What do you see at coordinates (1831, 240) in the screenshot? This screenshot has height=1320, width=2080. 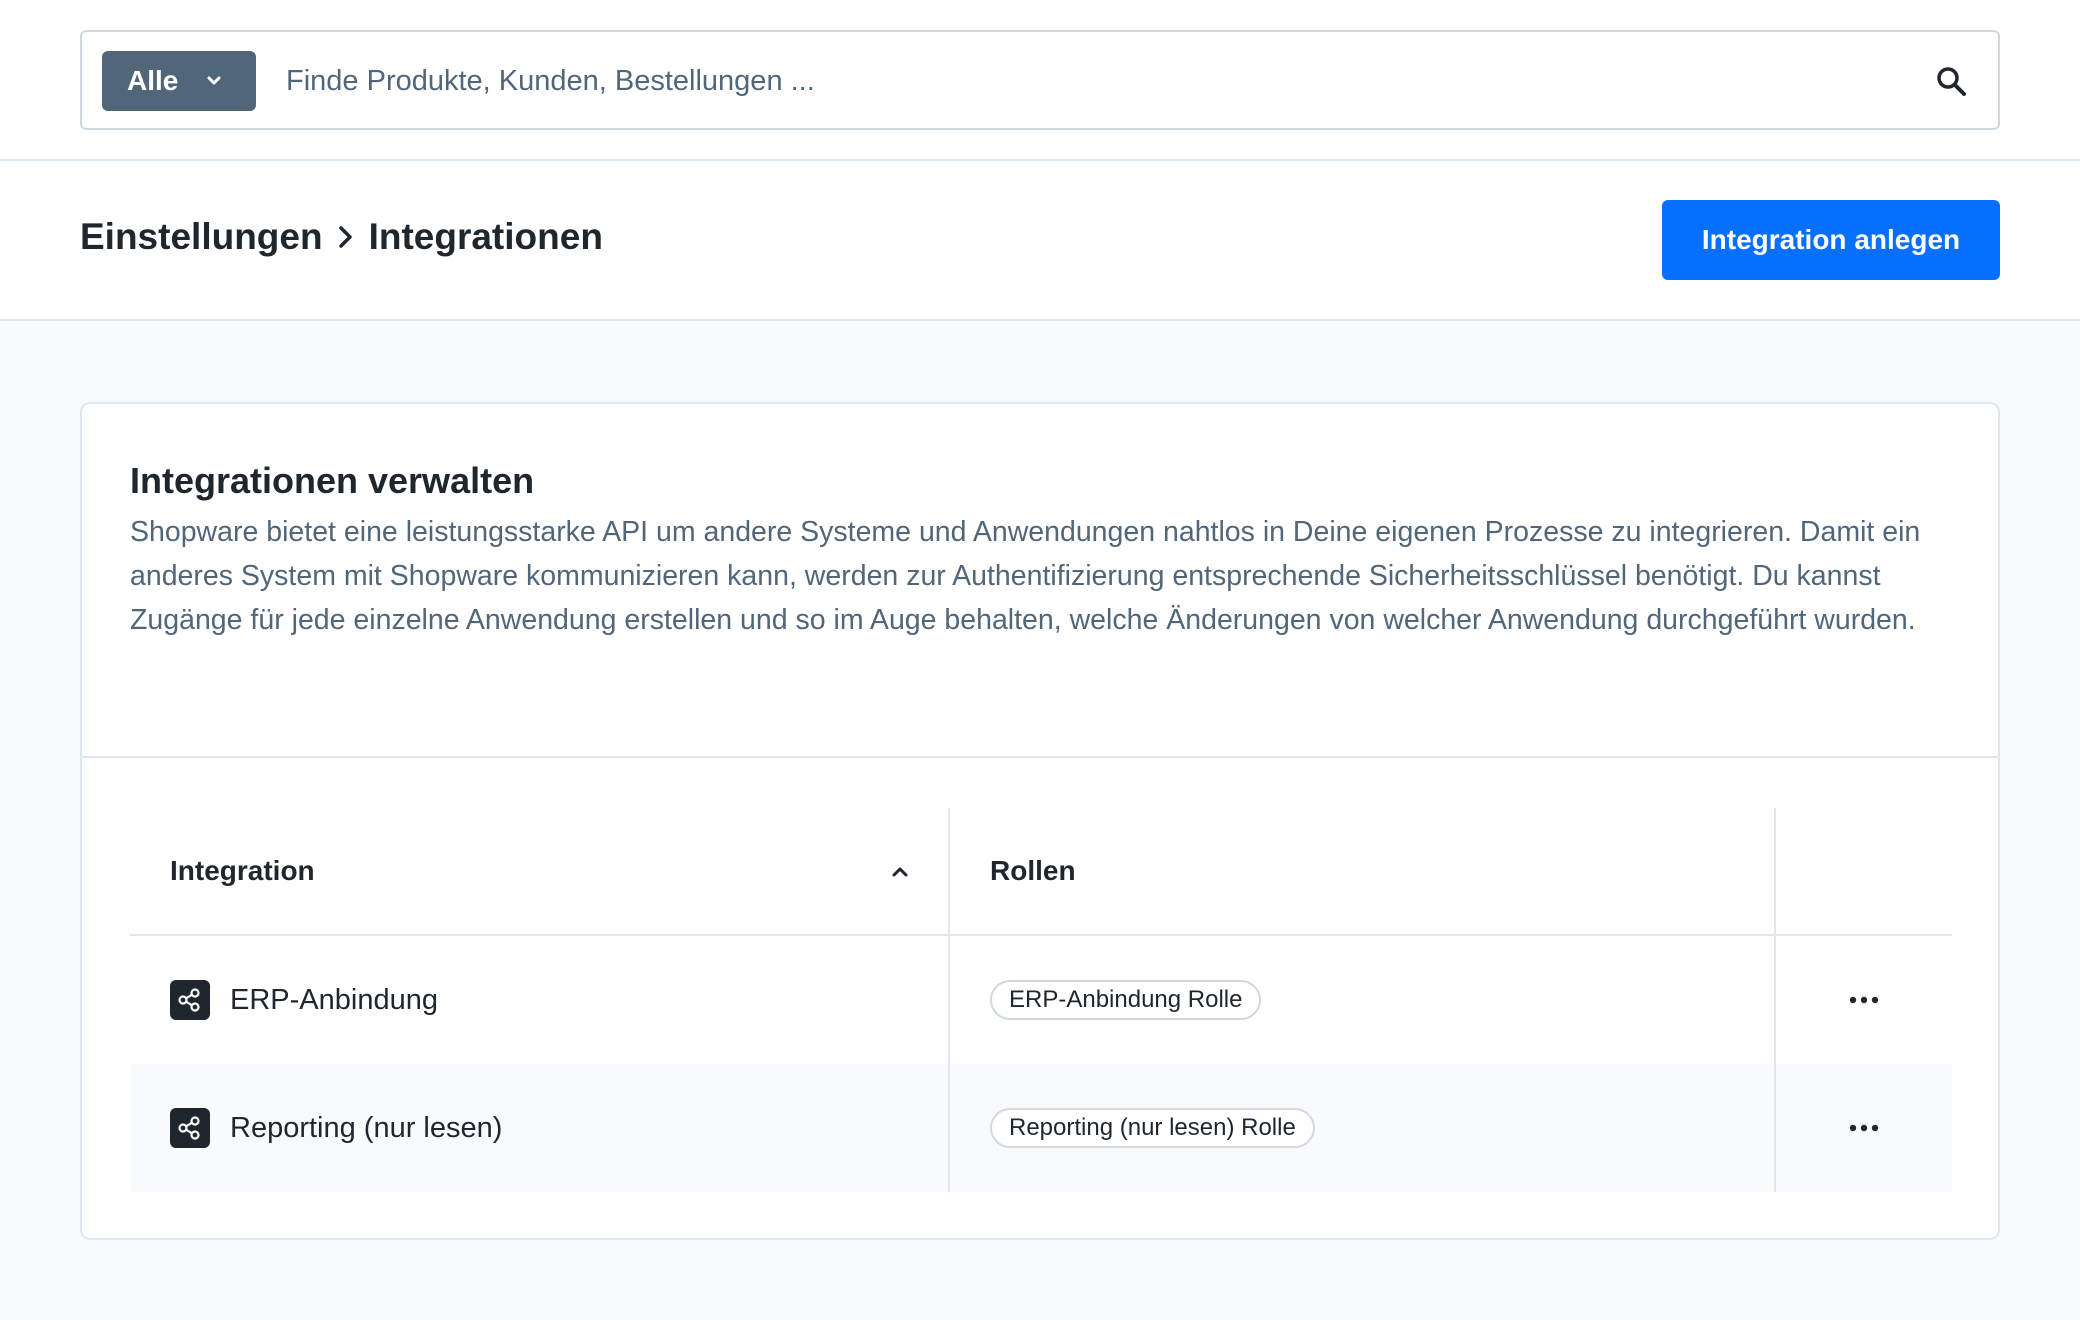 I see `create-integration-button: Integration anlegen` at bounding box center [1831, 240].